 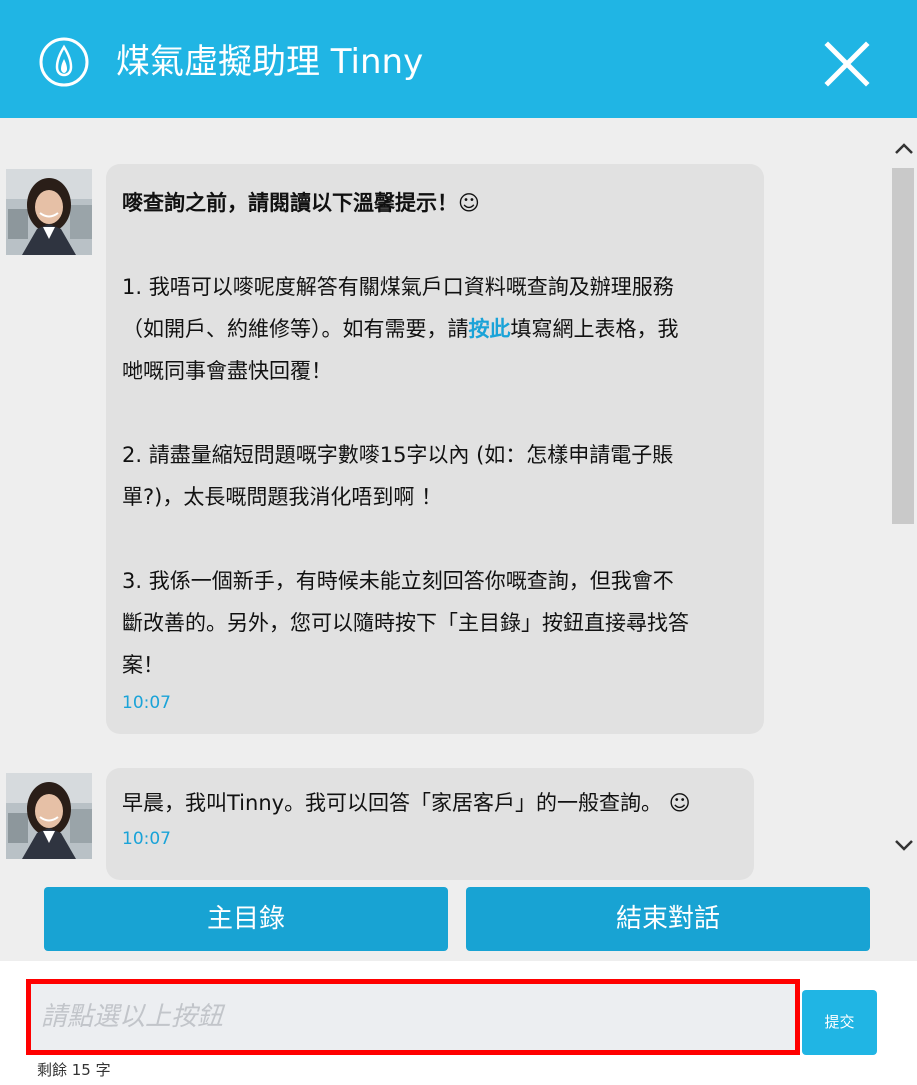 What do you see at coordinates (246, 919) in the screenshot?
I see `main-menu-button: 主目錄` at bounding box center [246, 919].